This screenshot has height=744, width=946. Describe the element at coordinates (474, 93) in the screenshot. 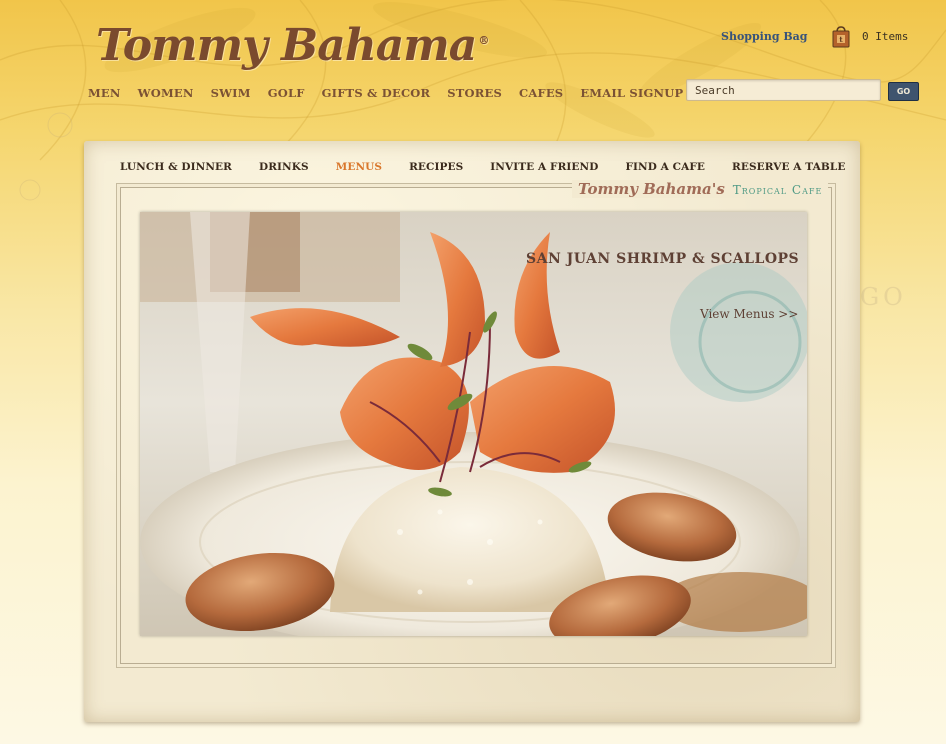

I see `nav-stores: STORES` at that location.